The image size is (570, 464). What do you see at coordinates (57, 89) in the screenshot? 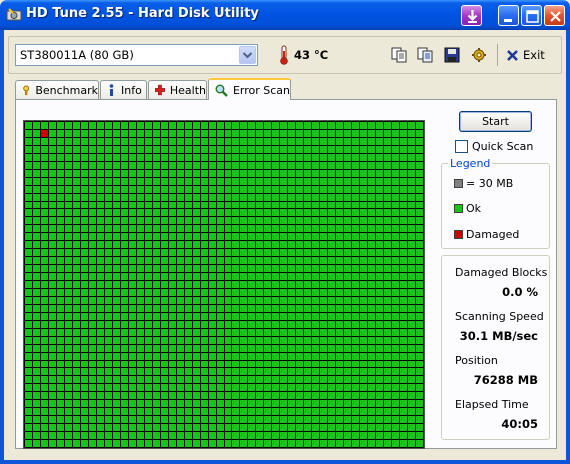
I see `tab-benchmark: Benchmark` at bounding box center [57, 89].